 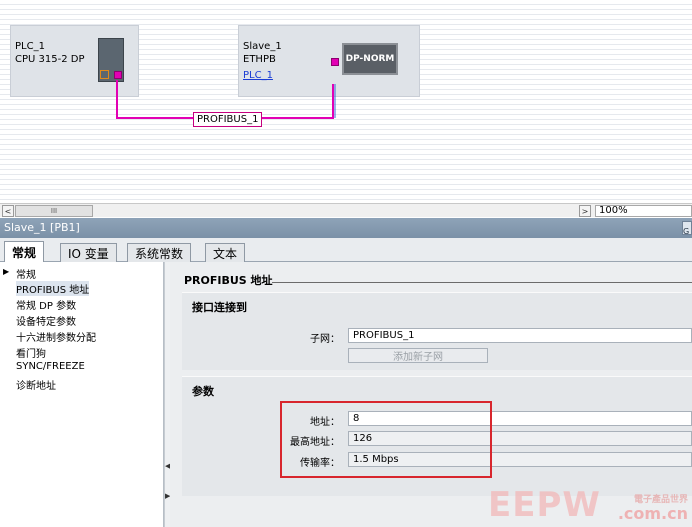 What do you see at coordinates (50, 366) in the screenshot?
I see `nav-sync-freeze: SYNC/FREEZE` at bounding box center [50, 366].